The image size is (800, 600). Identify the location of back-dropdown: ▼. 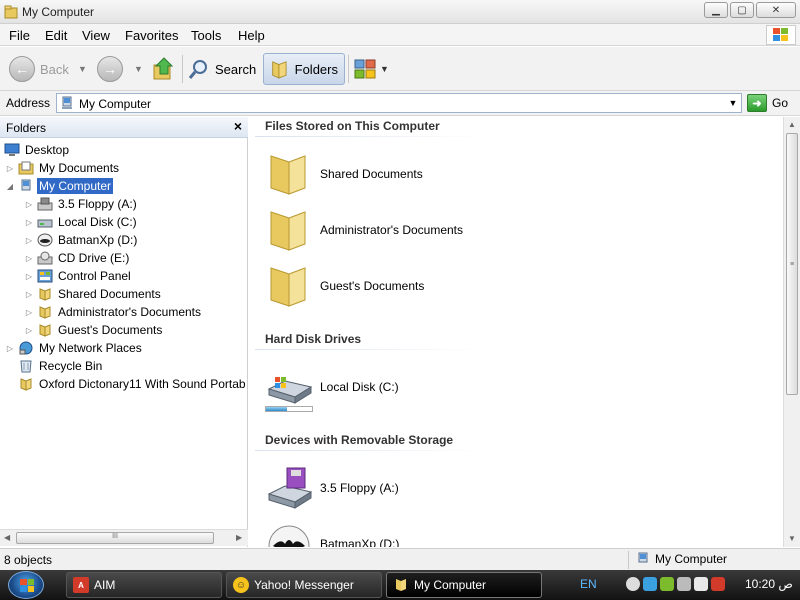
(82, 69).